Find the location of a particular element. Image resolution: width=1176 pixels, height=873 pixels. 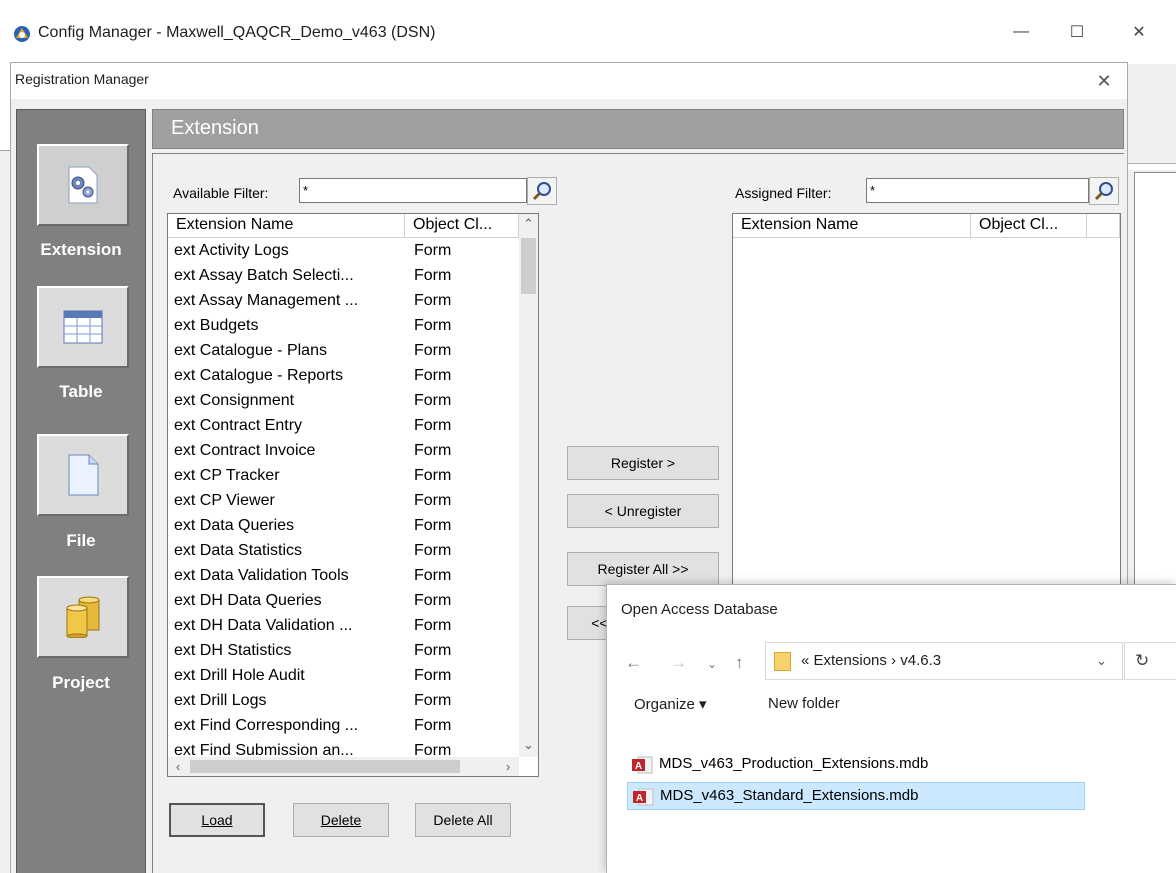

scroll-right-arrow: › is located at coordinates (508, 766).